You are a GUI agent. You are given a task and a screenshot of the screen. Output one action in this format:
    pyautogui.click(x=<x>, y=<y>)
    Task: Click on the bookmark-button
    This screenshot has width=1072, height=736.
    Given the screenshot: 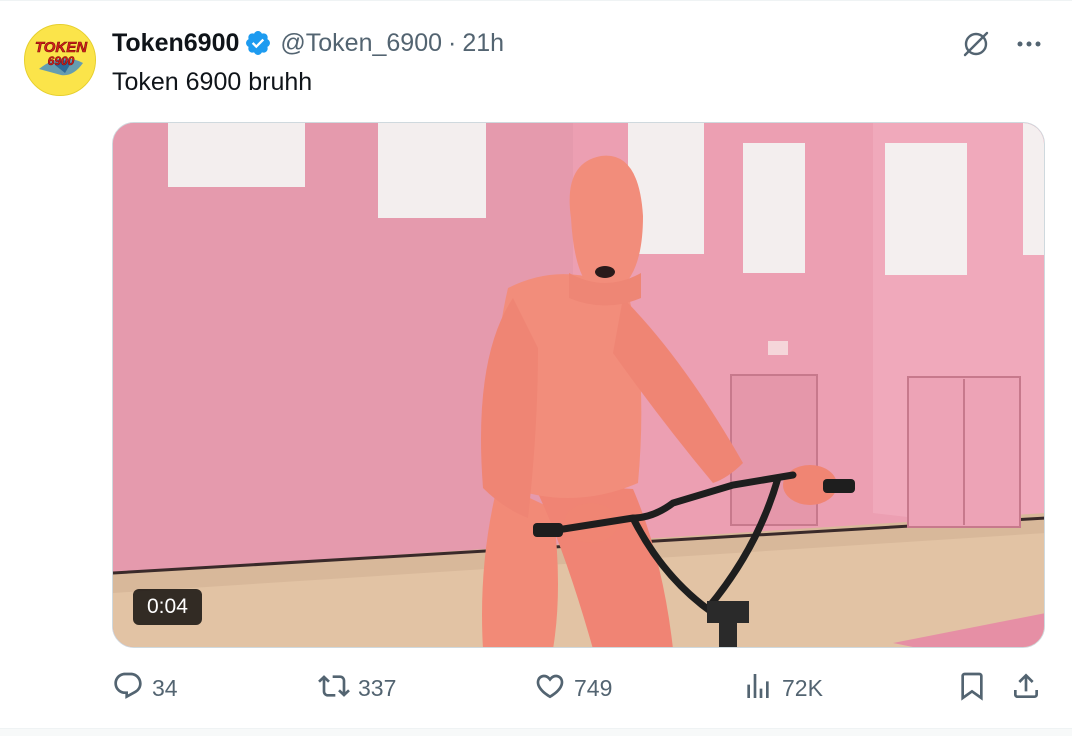 What is the action you would take?
    pyautogui.click(x=972, y=688)
    